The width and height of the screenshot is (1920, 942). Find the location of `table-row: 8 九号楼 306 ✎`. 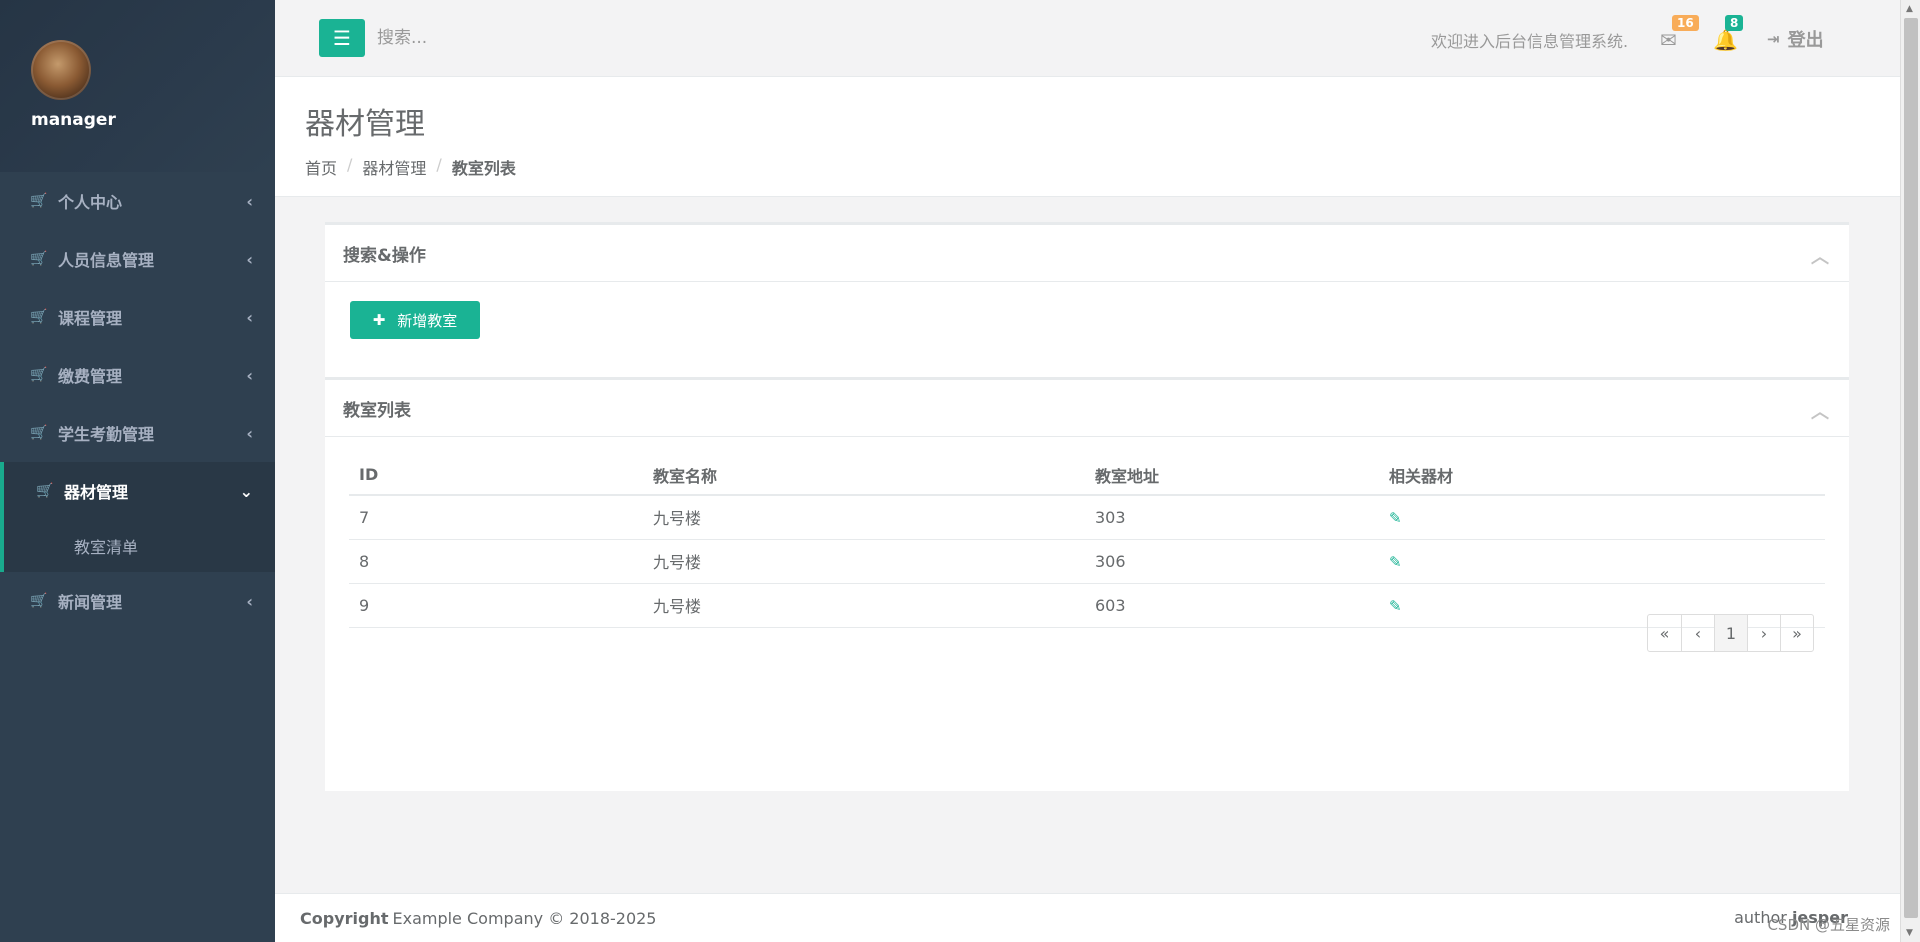

table-row: 8 九号楼 306 ✎ is located at coordinates (1087, 561).